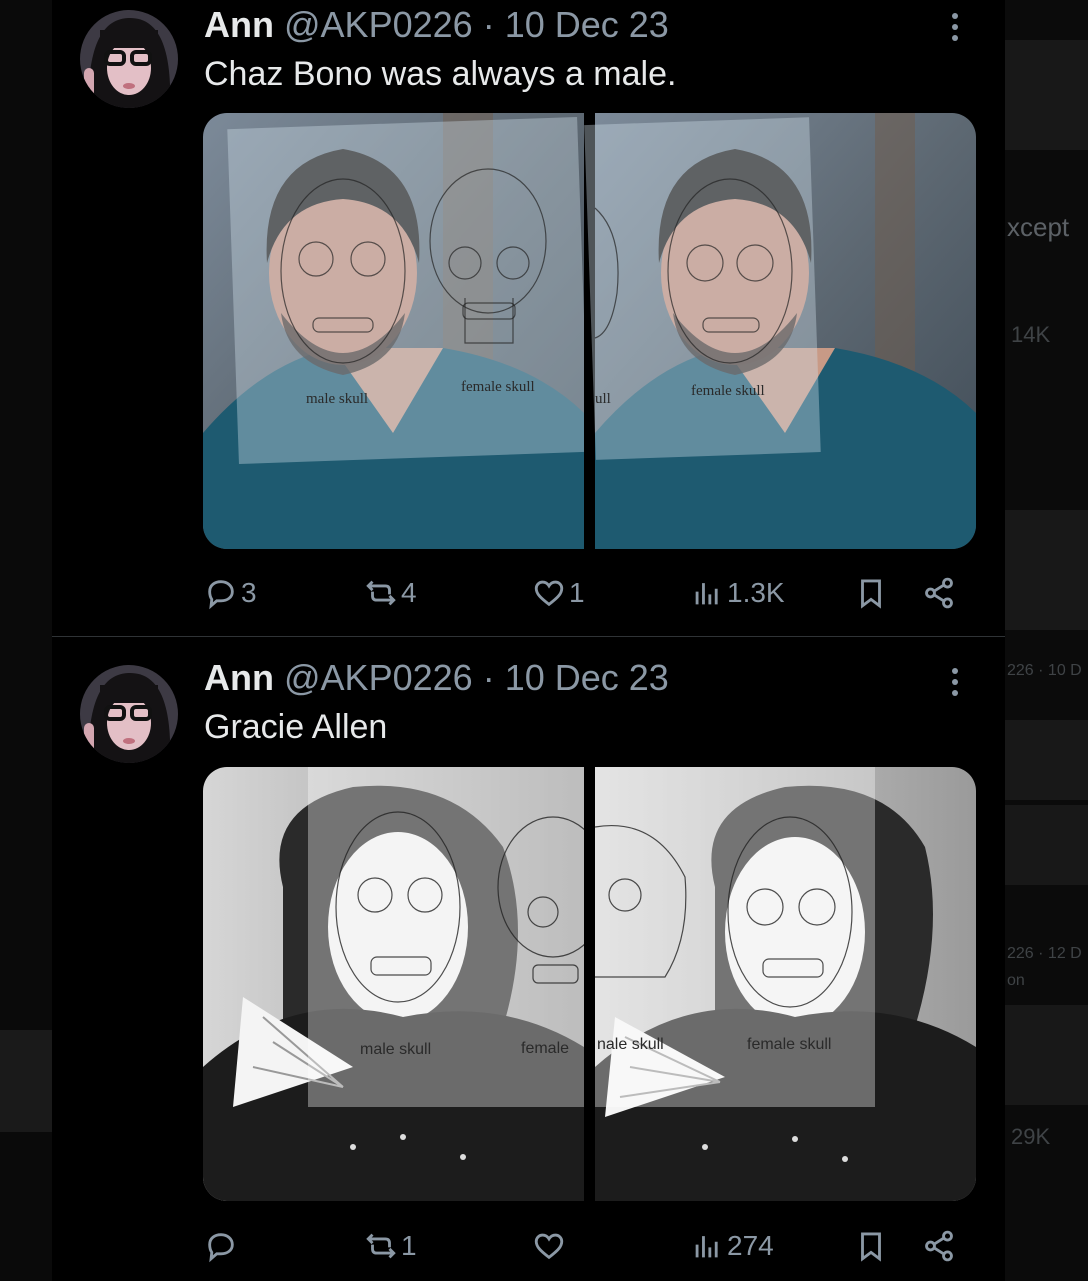 The height and width of the screenshot is (1281, 1088). I want to click on tweet-actions: 3 4 1 1.3K, so click(584, 593).